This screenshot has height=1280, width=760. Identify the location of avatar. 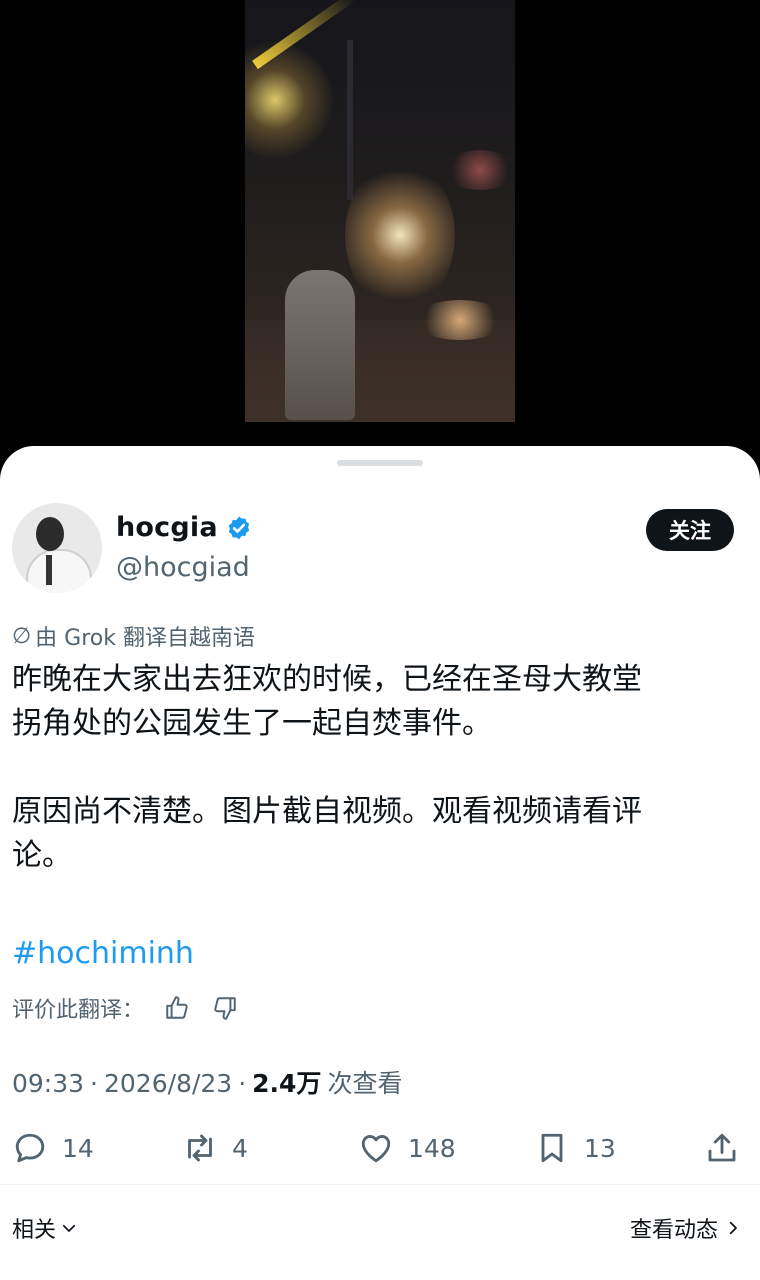
(57, 548).